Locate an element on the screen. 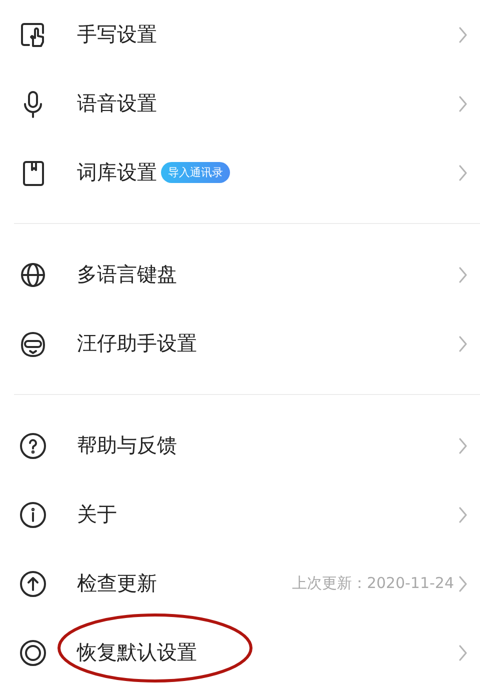  settings-row: 词库设置 导入通讯录 is located at coordinates (240, 172).